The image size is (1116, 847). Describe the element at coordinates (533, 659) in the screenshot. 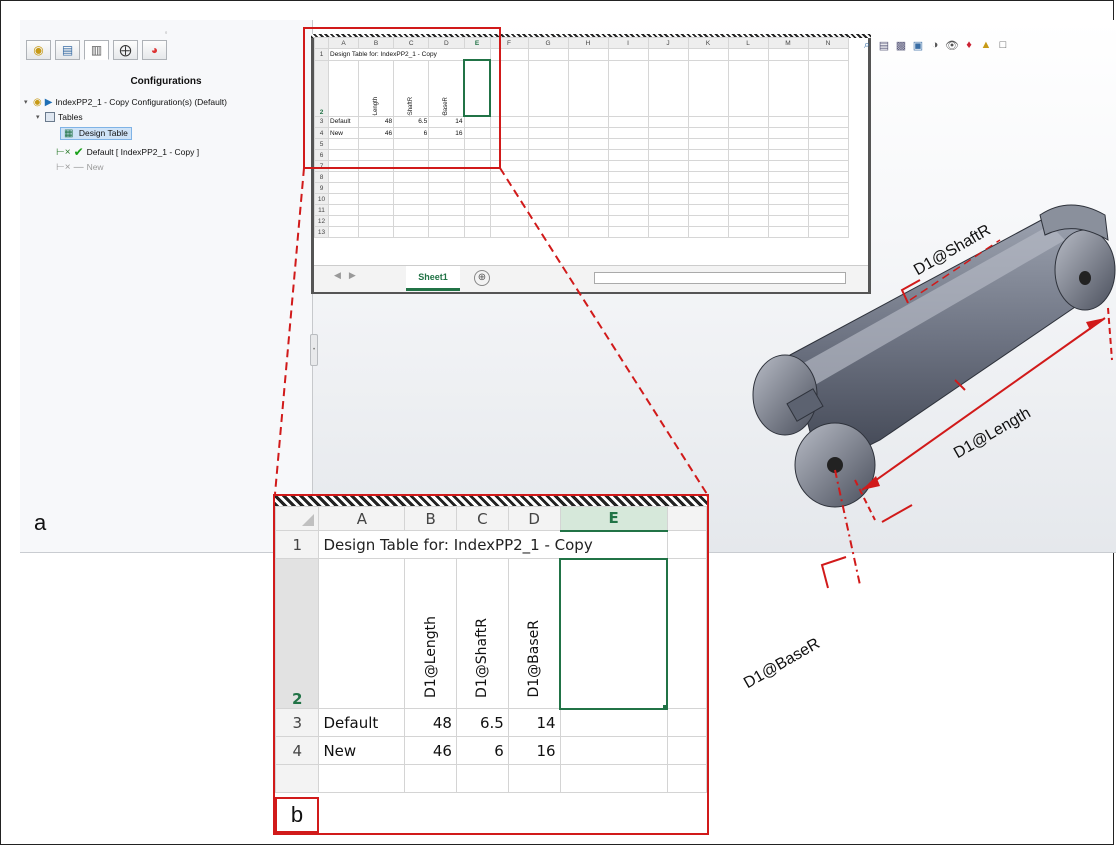

I see `param-label-baser: D1@BaseR` at that location.